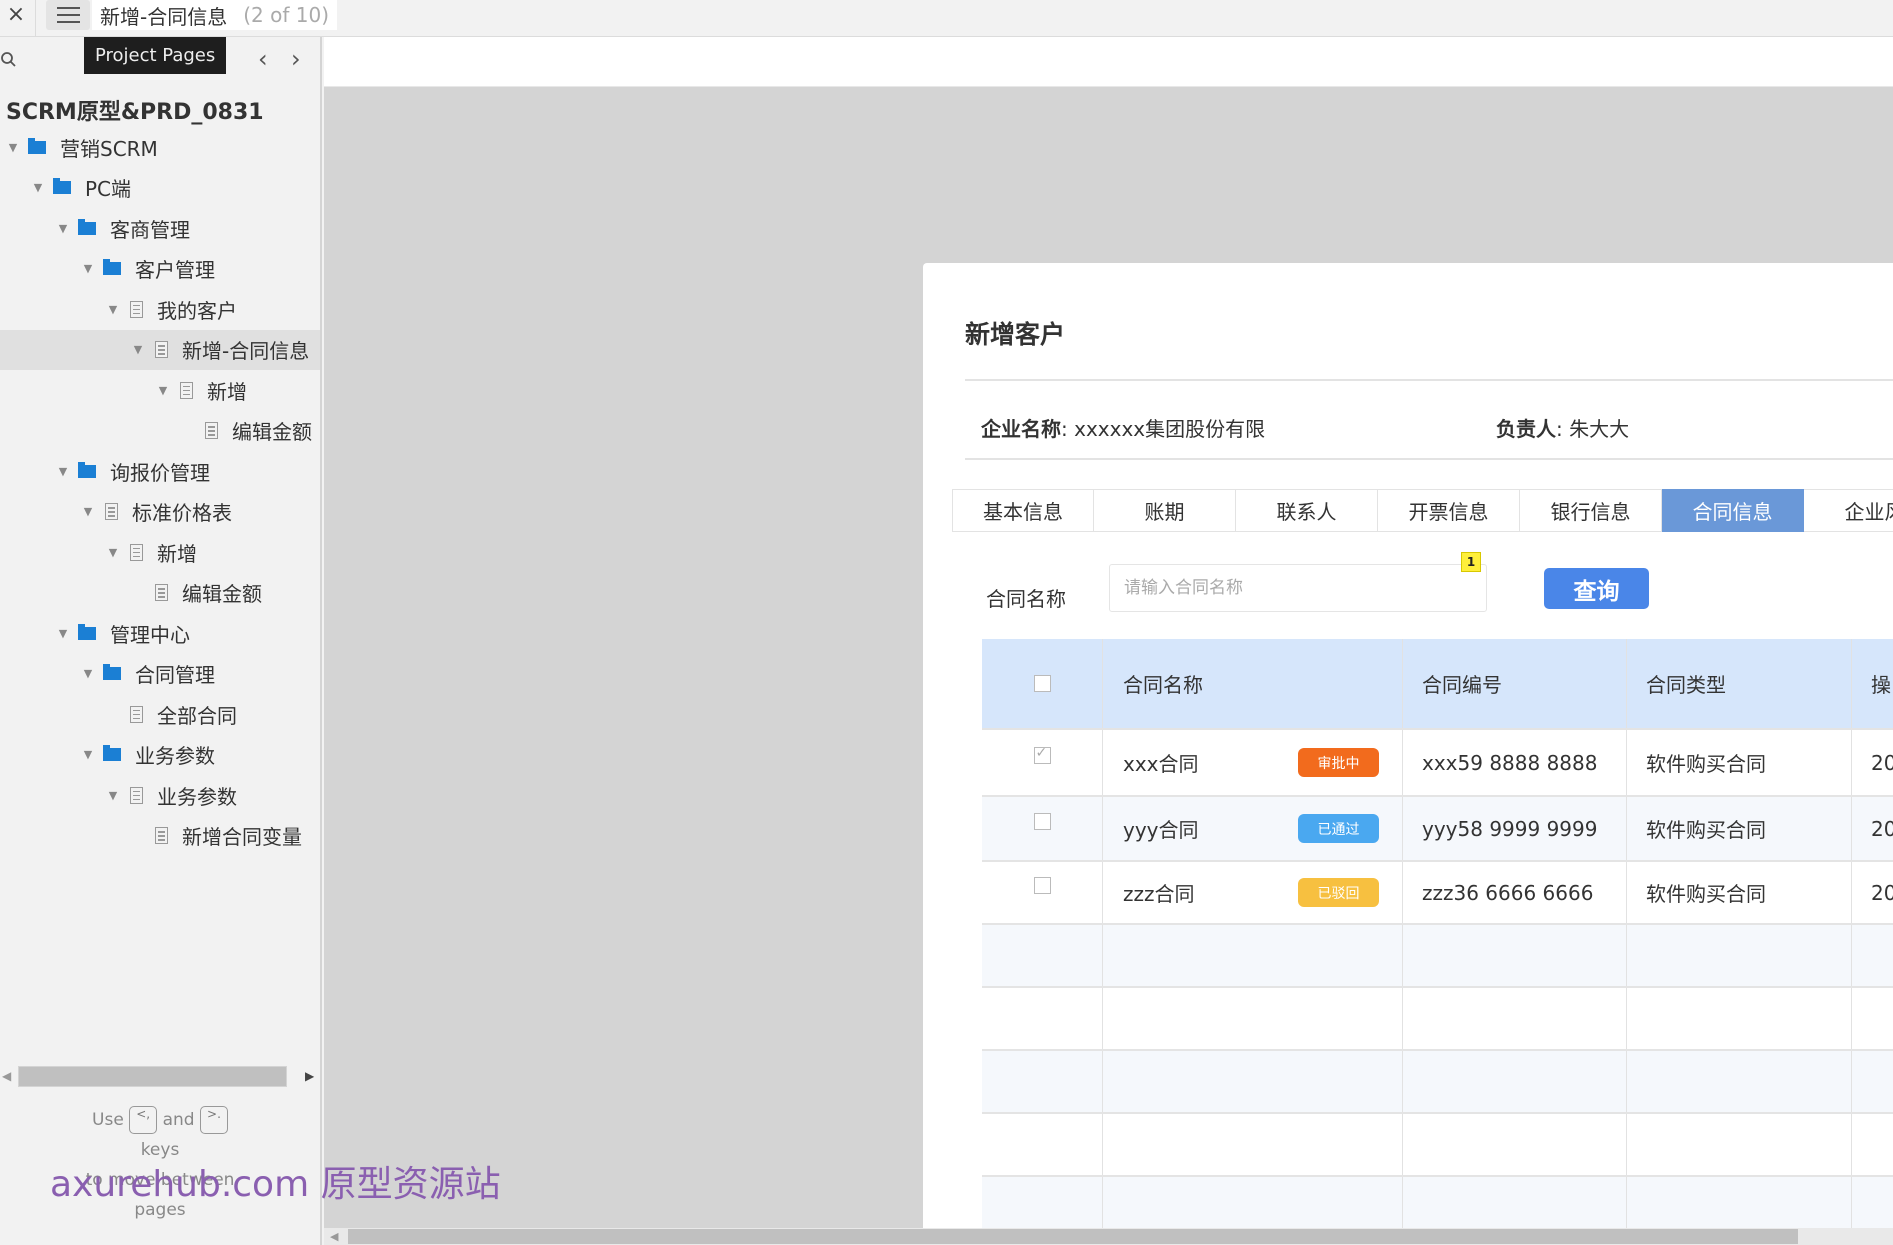 This screenshot has width=1893, height=1245. Describe the element at coordinates (1437, 684) in the screenshot. I see `table-header: 合同名称 合同编号 合同类型 操` at that location.